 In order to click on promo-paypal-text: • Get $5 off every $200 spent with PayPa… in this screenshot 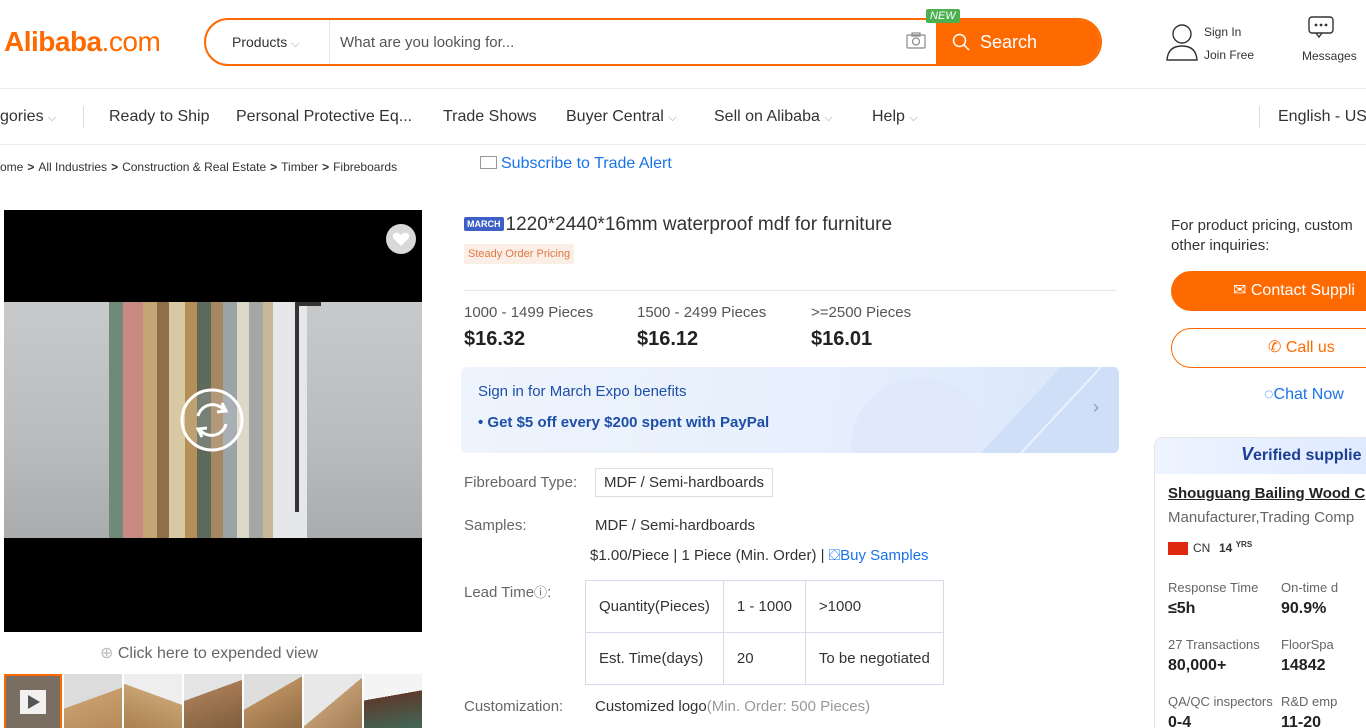, I will do `click(624, 422)`.